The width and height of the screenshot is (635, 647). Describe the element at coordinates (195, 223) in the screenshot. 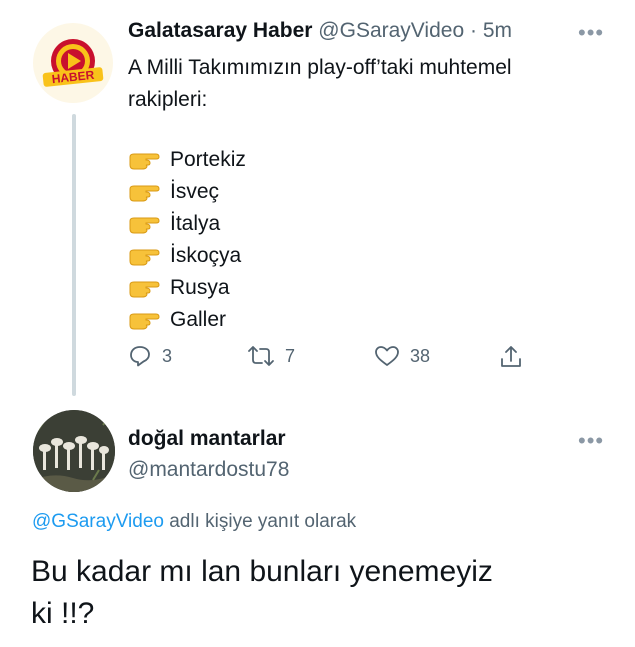

I see `list-item-label: İtalya` at that location.